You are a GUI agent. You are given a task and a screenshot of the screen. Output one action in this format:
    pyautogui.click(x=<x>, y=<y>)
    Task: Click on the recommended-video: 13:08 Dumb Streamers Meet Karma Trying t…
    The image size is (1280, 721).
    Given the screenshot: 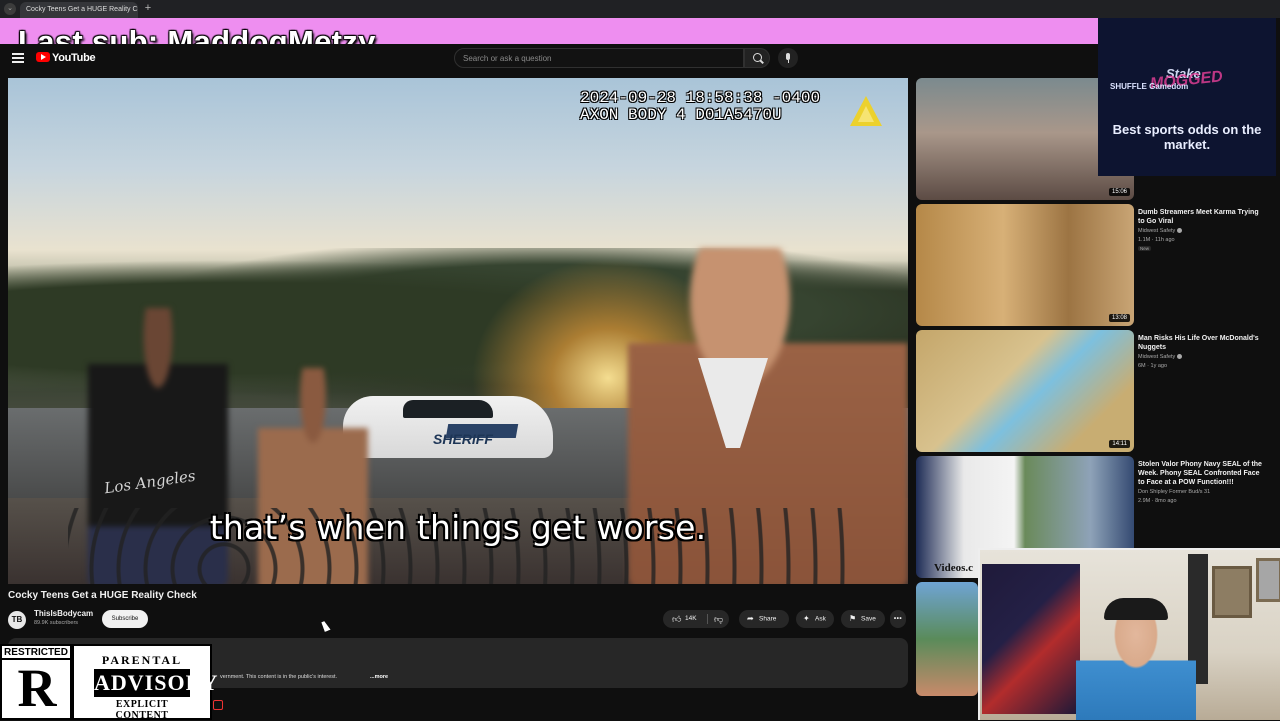 What is the action you would take?
    pyautogui.click(x=1096, y=265)
    